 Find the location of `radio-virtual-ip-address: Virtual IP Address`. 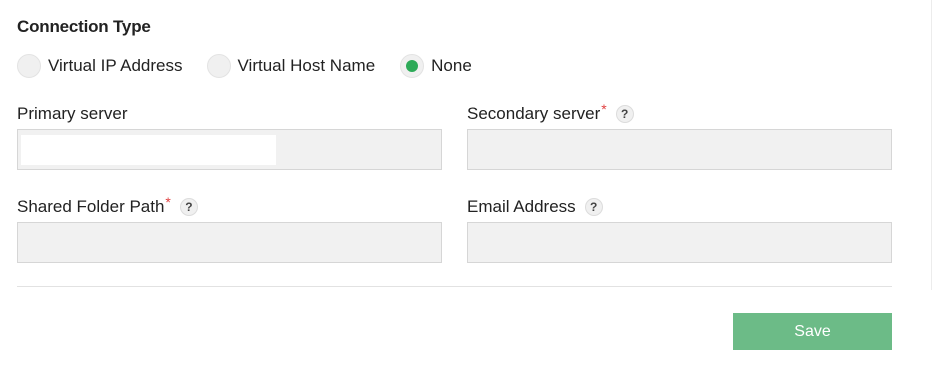

radio-virtual-ip-address: Virtual IP Address is located at coordinates (100, 66).